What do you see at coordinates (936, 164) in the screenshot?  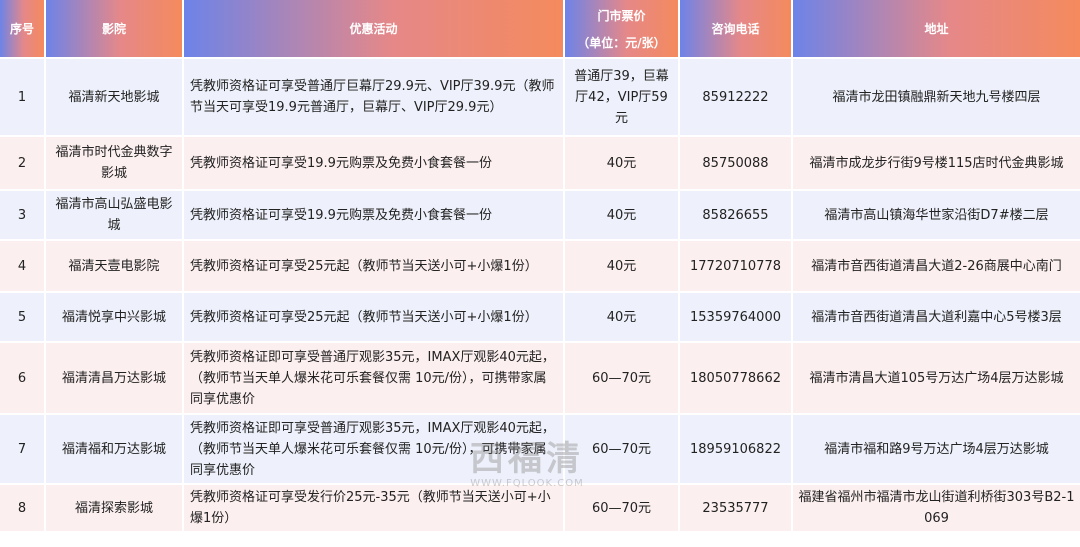 I see `cell-address: 福清市成龙步行街9号楼115店时代金典影城` at bounding box center [936, 164].